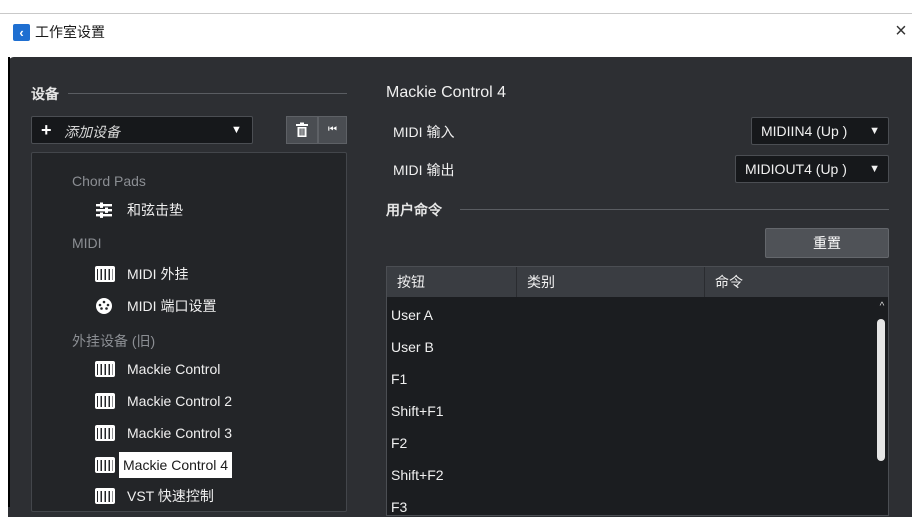 The width and height of the screenshot is (912, 517). Describe the element at coordinates (881, 306) in the screenshot. I see `scroll-up-icon: ^` at that location.